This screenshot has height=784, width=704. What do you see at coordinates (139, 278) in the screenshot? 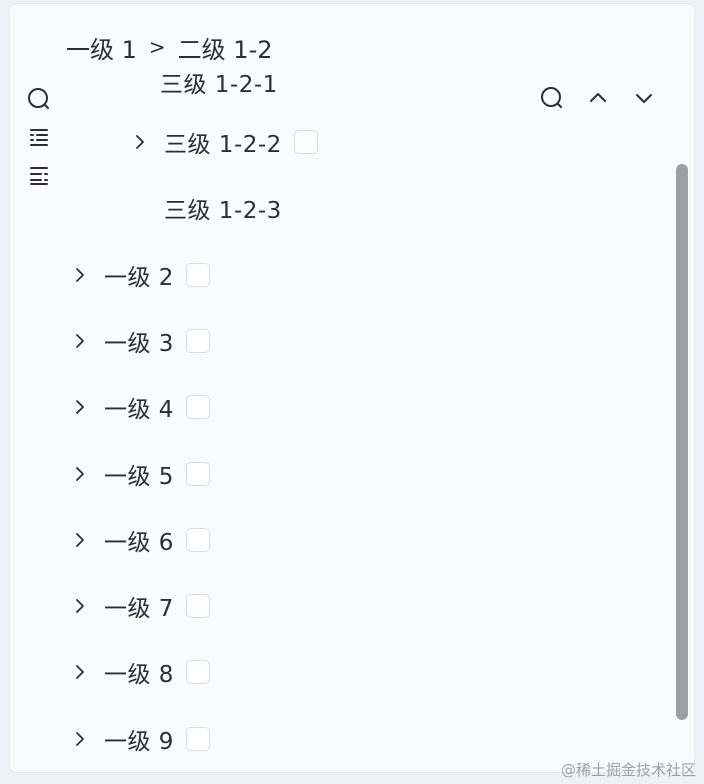
I see `tree-node-label: 一级 2` at bounding box center [139, 278].